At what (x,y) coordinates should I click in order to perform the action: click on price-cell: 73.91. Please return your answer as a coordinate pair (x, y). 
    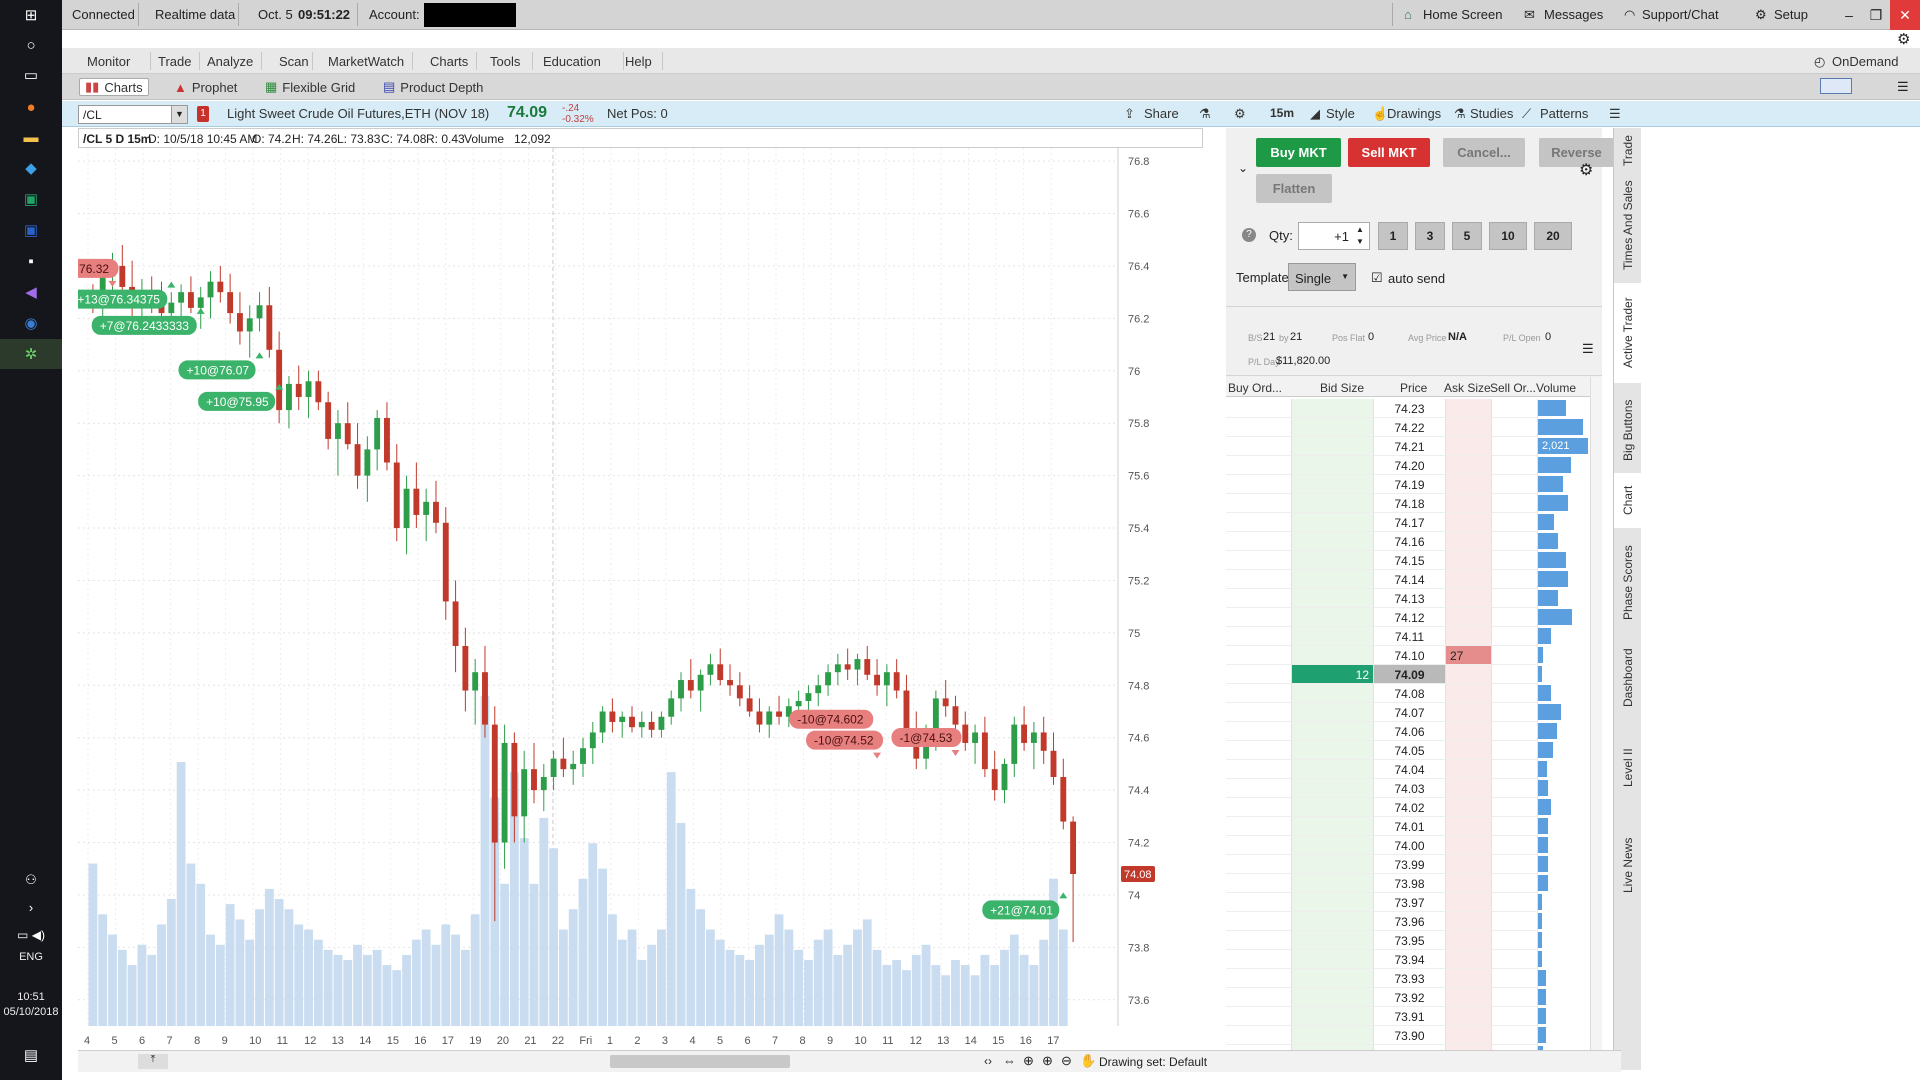
    Looking at the image, I should click on (1410, 1016).